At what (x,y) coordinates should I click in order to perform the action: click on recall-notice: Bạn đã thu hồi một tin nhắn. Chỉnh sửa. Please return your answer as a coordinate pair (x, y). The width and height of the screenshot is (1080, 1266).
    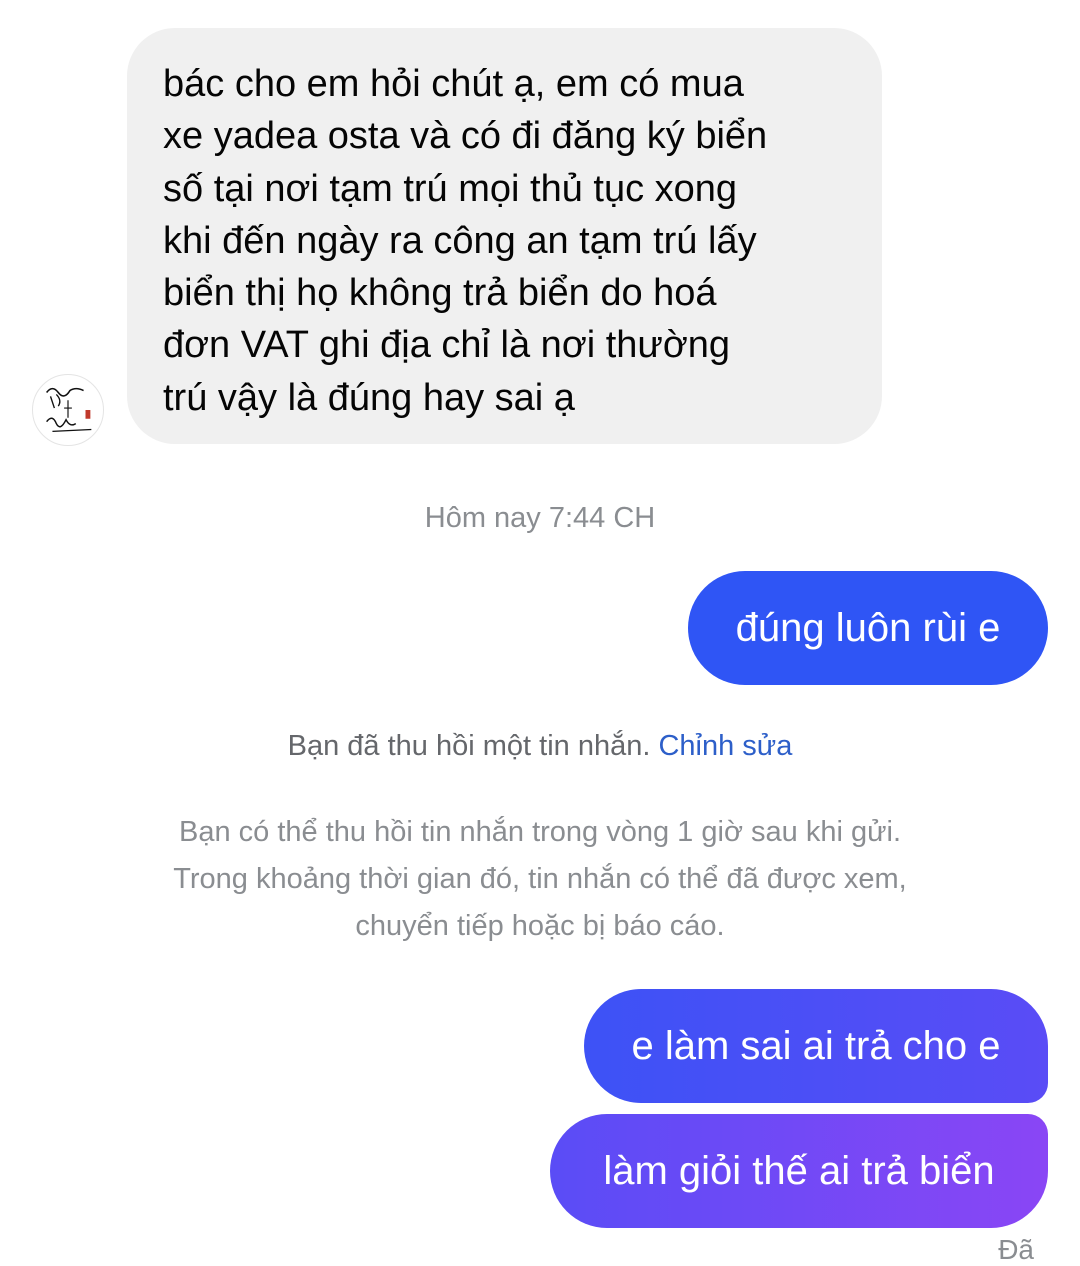
    Looking at the image, I should click on (540, 746).